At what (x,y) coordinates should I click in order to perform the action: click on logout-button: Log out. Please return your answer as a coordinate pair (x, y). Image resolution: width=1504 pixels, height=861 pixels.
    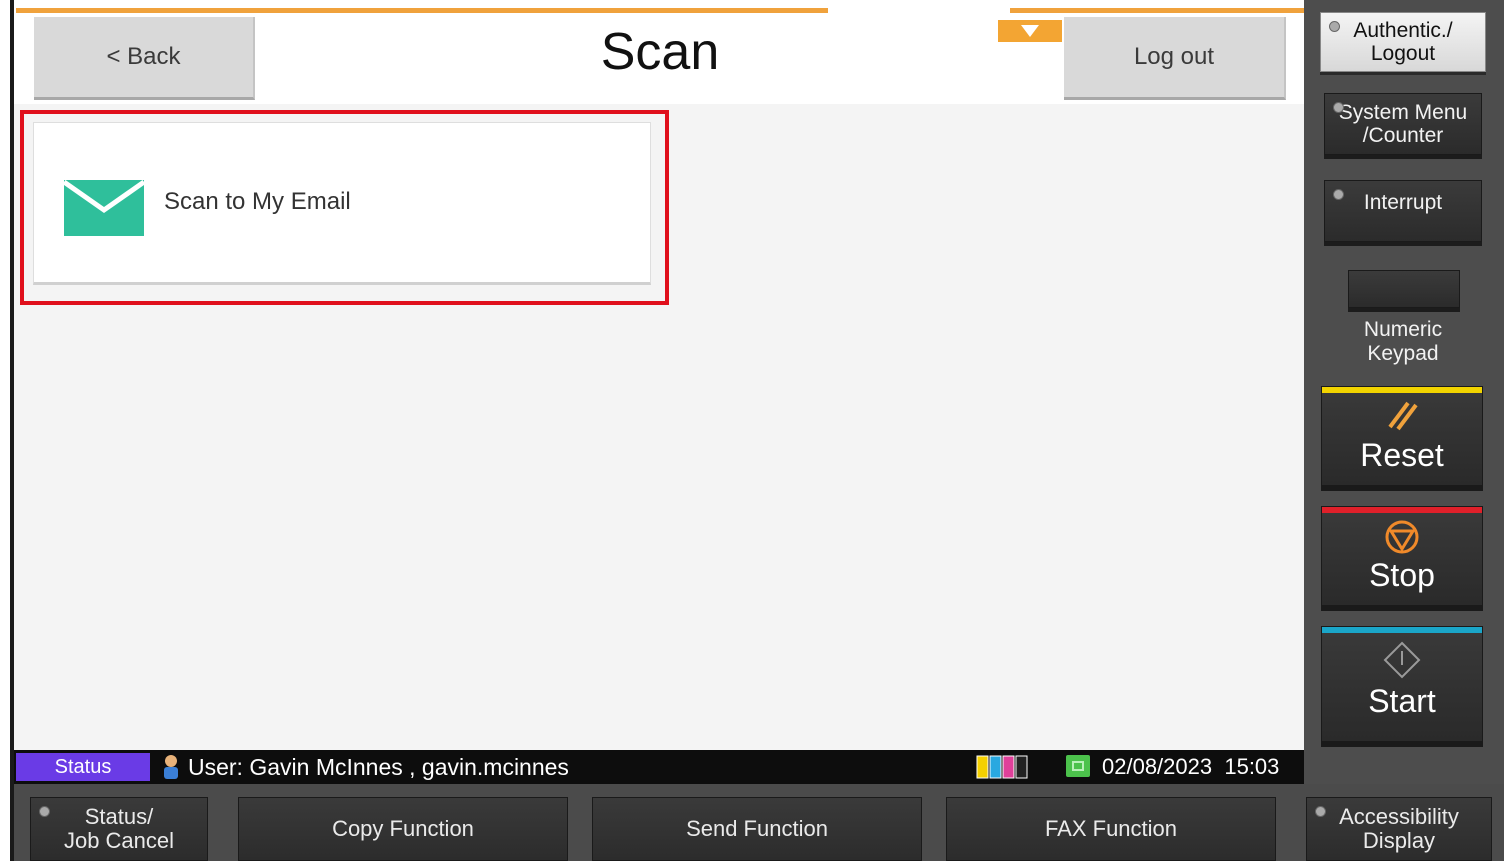
    Looking at the image, I should click on (1175, 58).